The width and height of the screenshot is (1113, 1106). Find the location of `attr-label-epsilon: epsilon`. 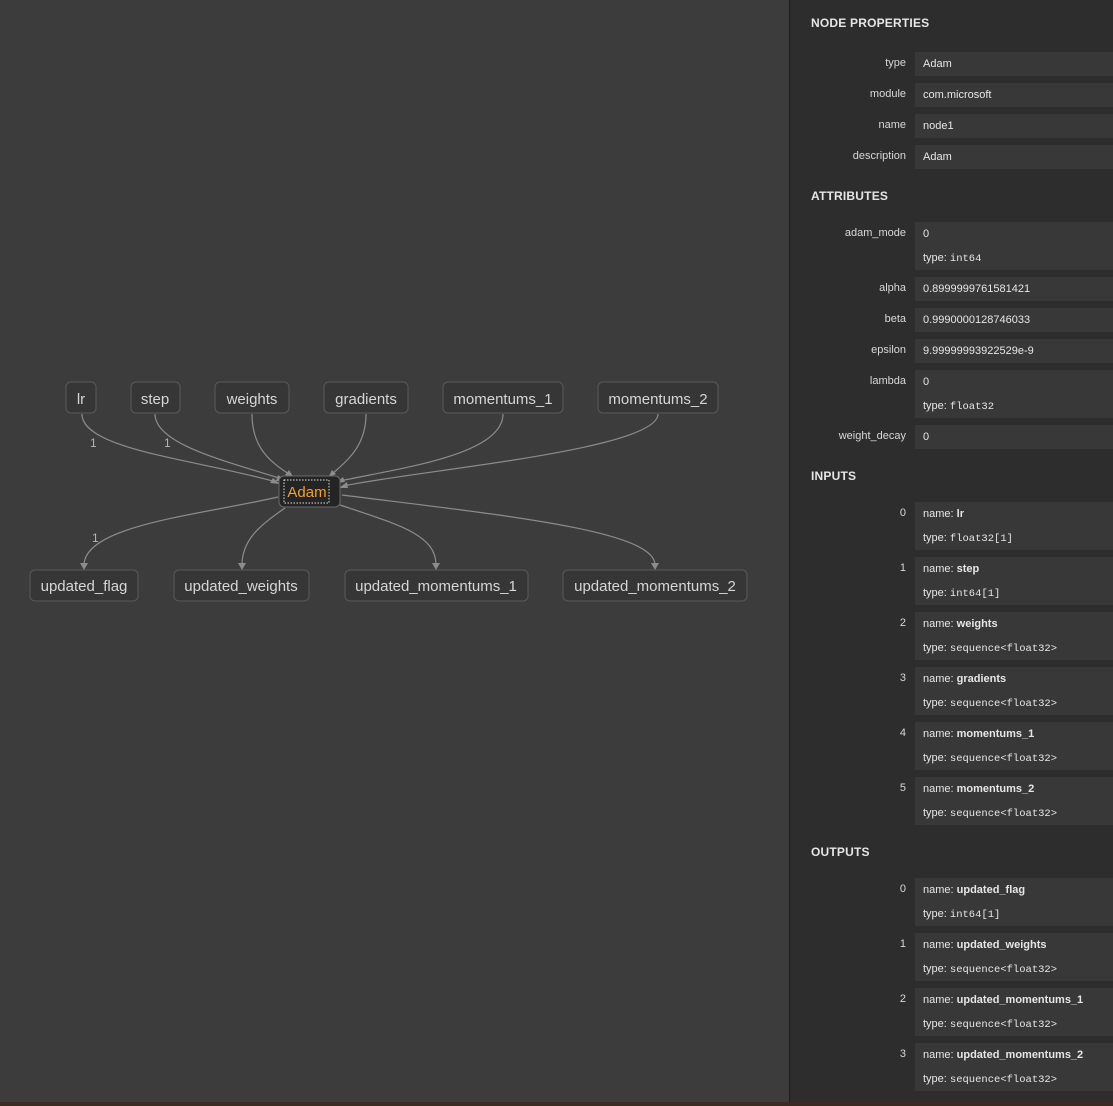

attr-label-epsilon: epsilon is located at coordinates (888, 350).